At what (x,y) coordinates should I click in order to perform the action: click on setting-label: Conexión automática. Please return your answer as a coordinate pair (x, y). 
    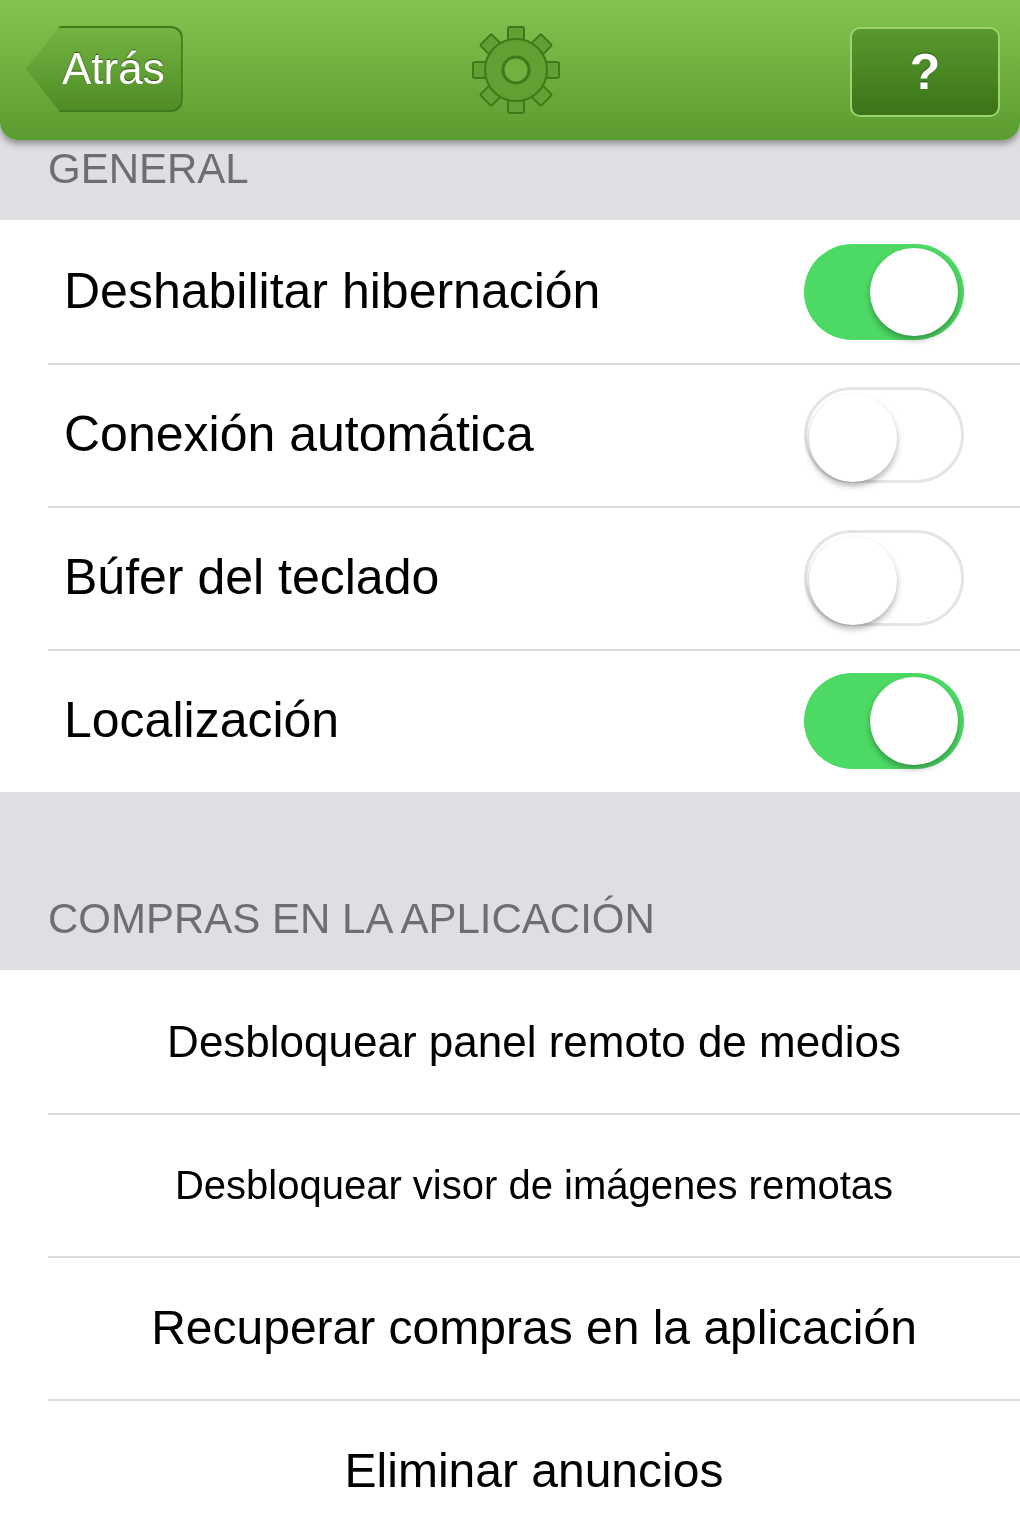
    Looking at the image, I should click on (299, 434).